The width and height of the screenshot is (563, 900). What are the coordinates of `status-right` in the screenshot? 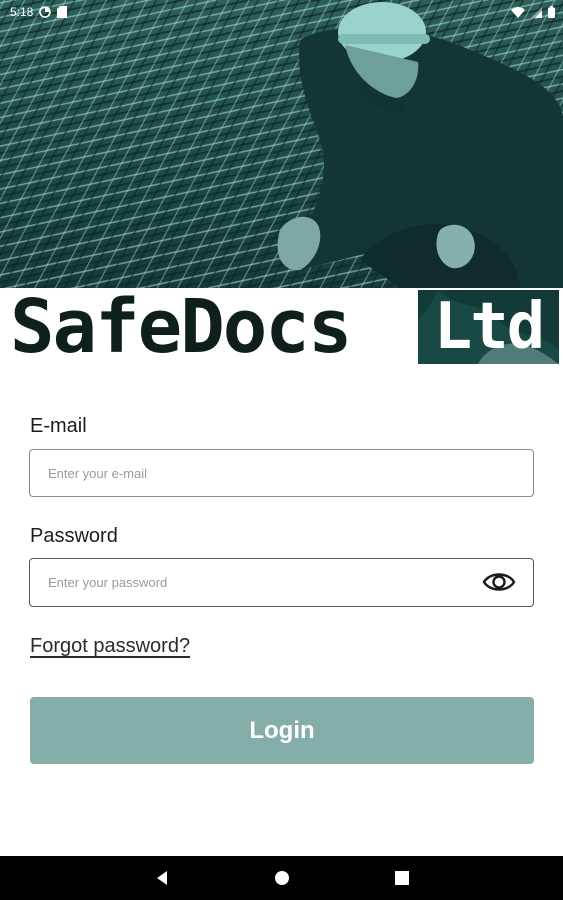 It's located at (533, 12).